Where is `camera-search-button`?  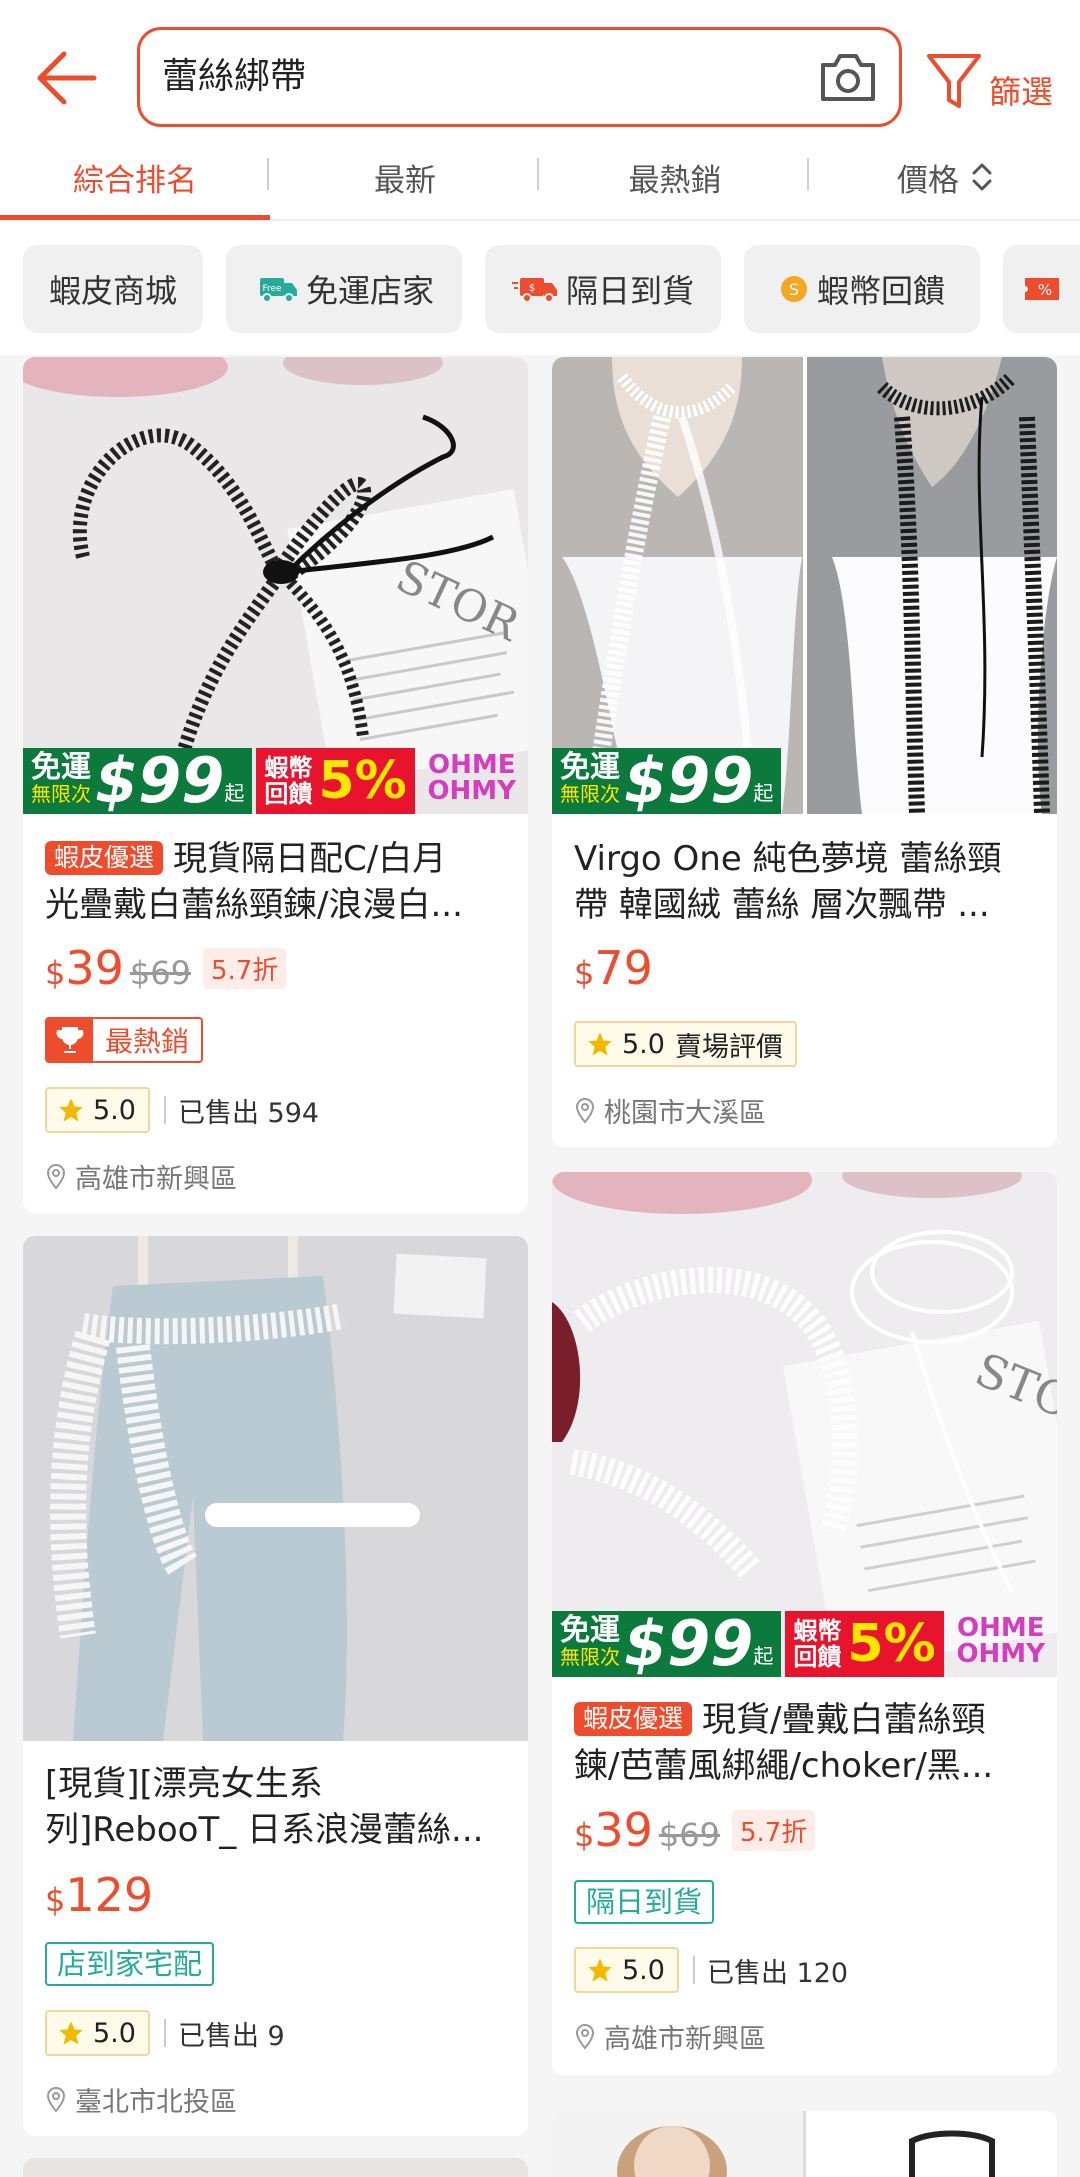 camera-search-button is located at coordinates (848, 77).